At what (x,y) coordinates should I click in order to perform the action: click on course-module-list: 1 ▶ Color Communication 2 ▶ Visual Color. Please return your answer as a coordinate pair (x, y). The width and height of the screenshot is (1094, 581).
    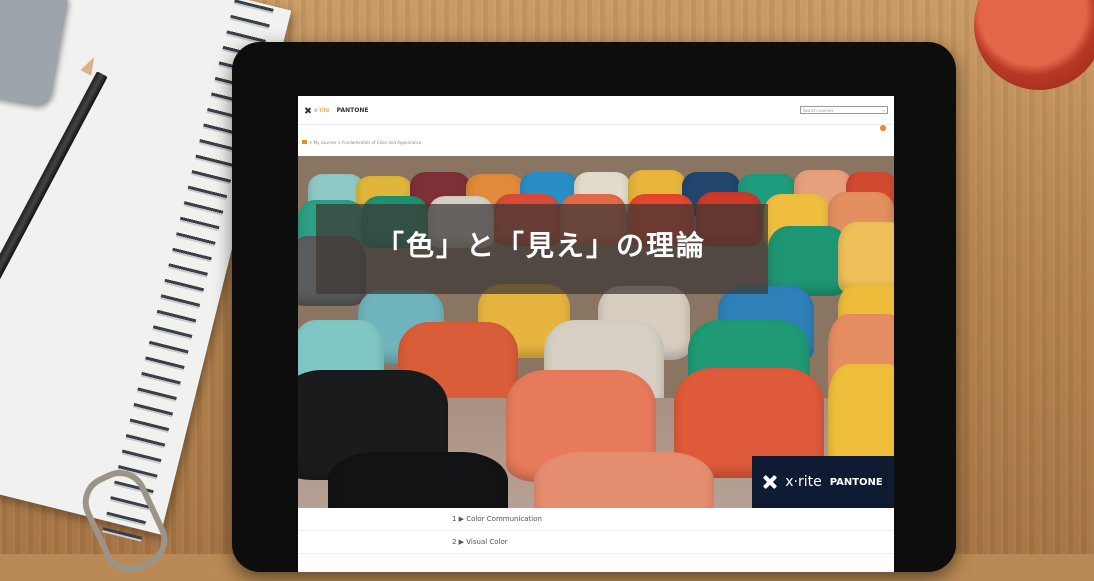
    Looking at the image, I should click on (596, 531).